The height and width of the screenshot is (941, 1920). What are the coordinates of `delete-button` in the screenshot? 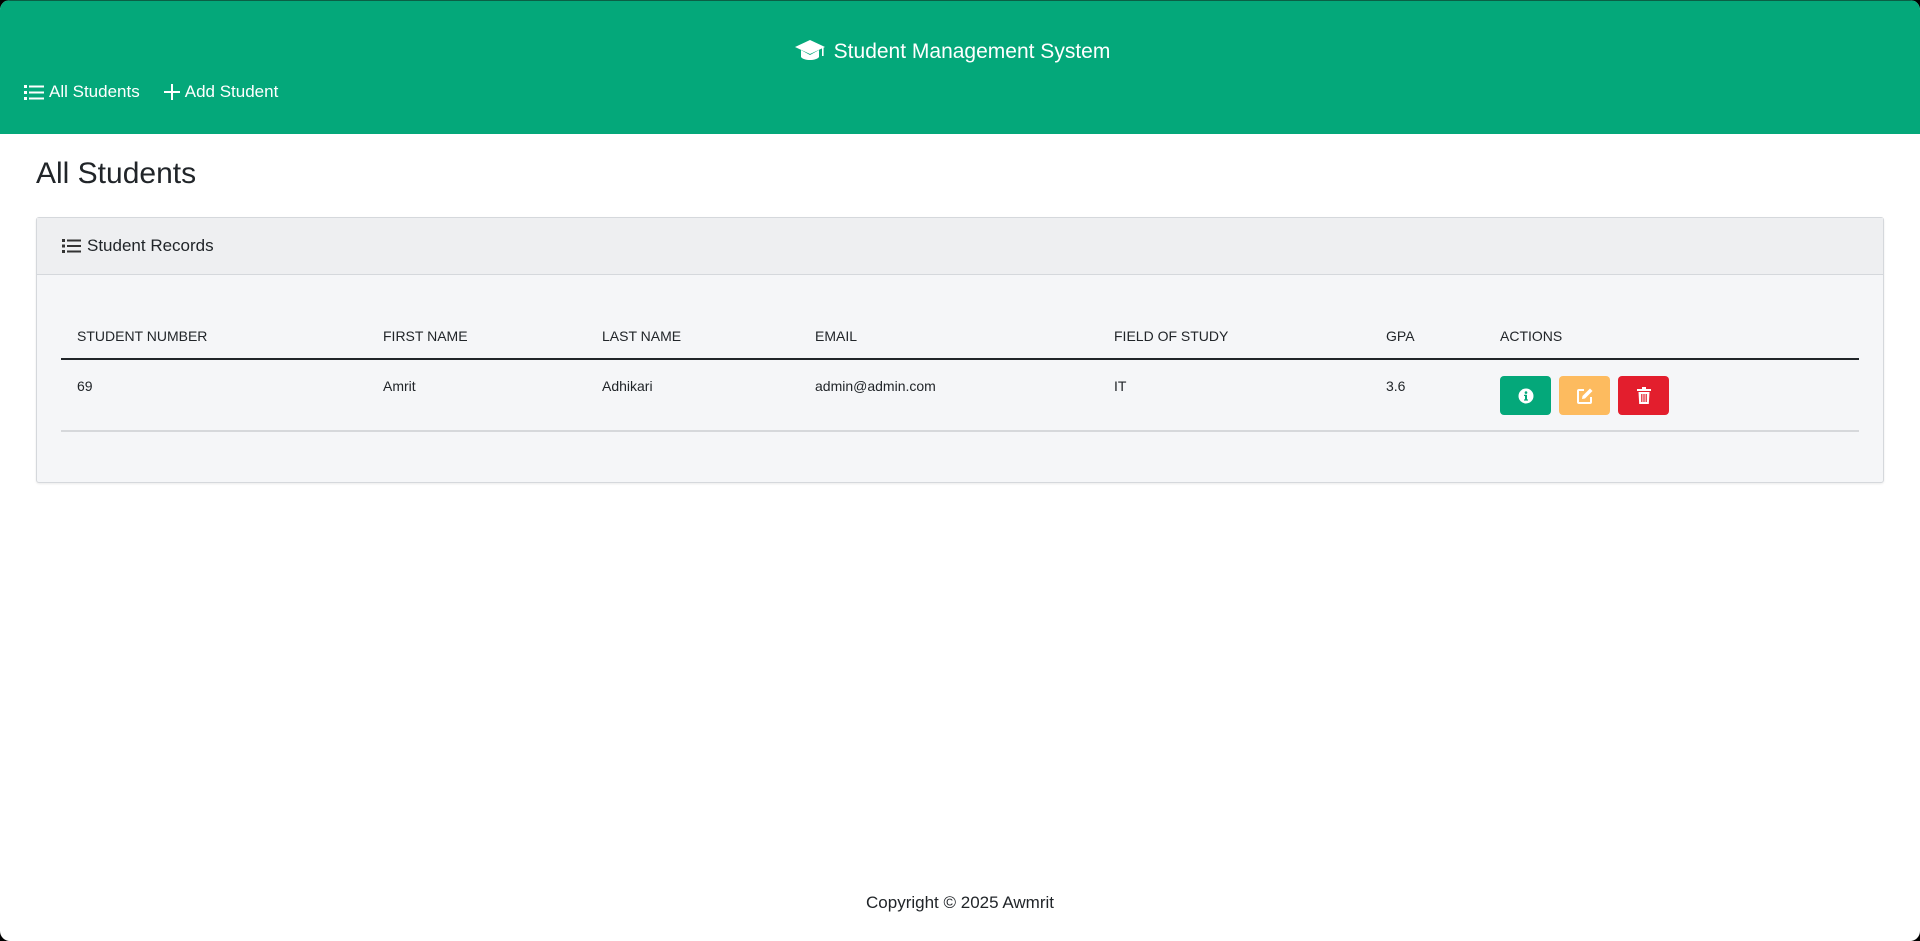 It's located at (1643, 395).